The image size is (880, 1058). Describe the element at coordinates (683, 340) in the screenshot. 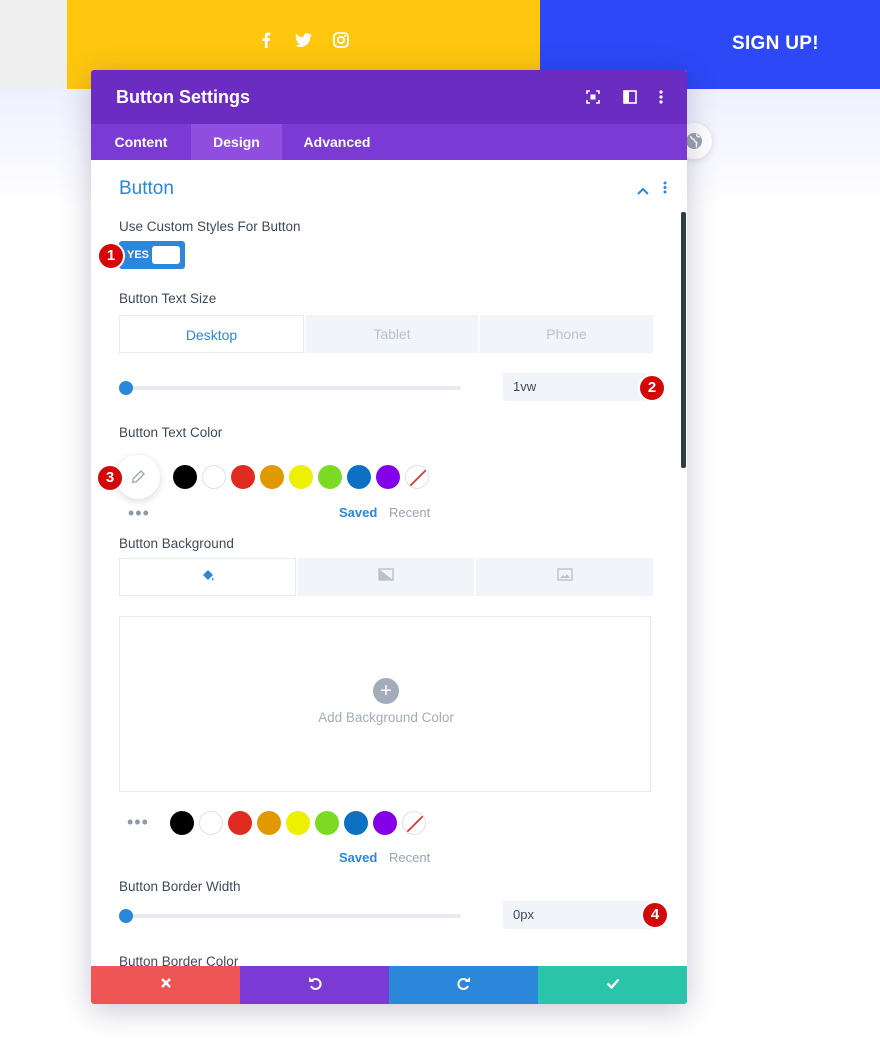

I see `scrollbar` at that location.